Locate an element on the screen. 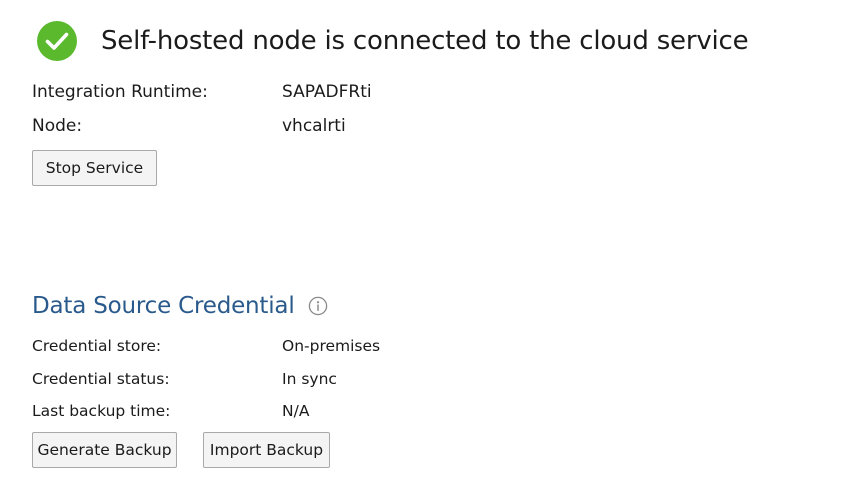 The width and height of the screenshot is (857, 481). integration-runtime-value: SAPADFRti is located at coordinates (327, 92).